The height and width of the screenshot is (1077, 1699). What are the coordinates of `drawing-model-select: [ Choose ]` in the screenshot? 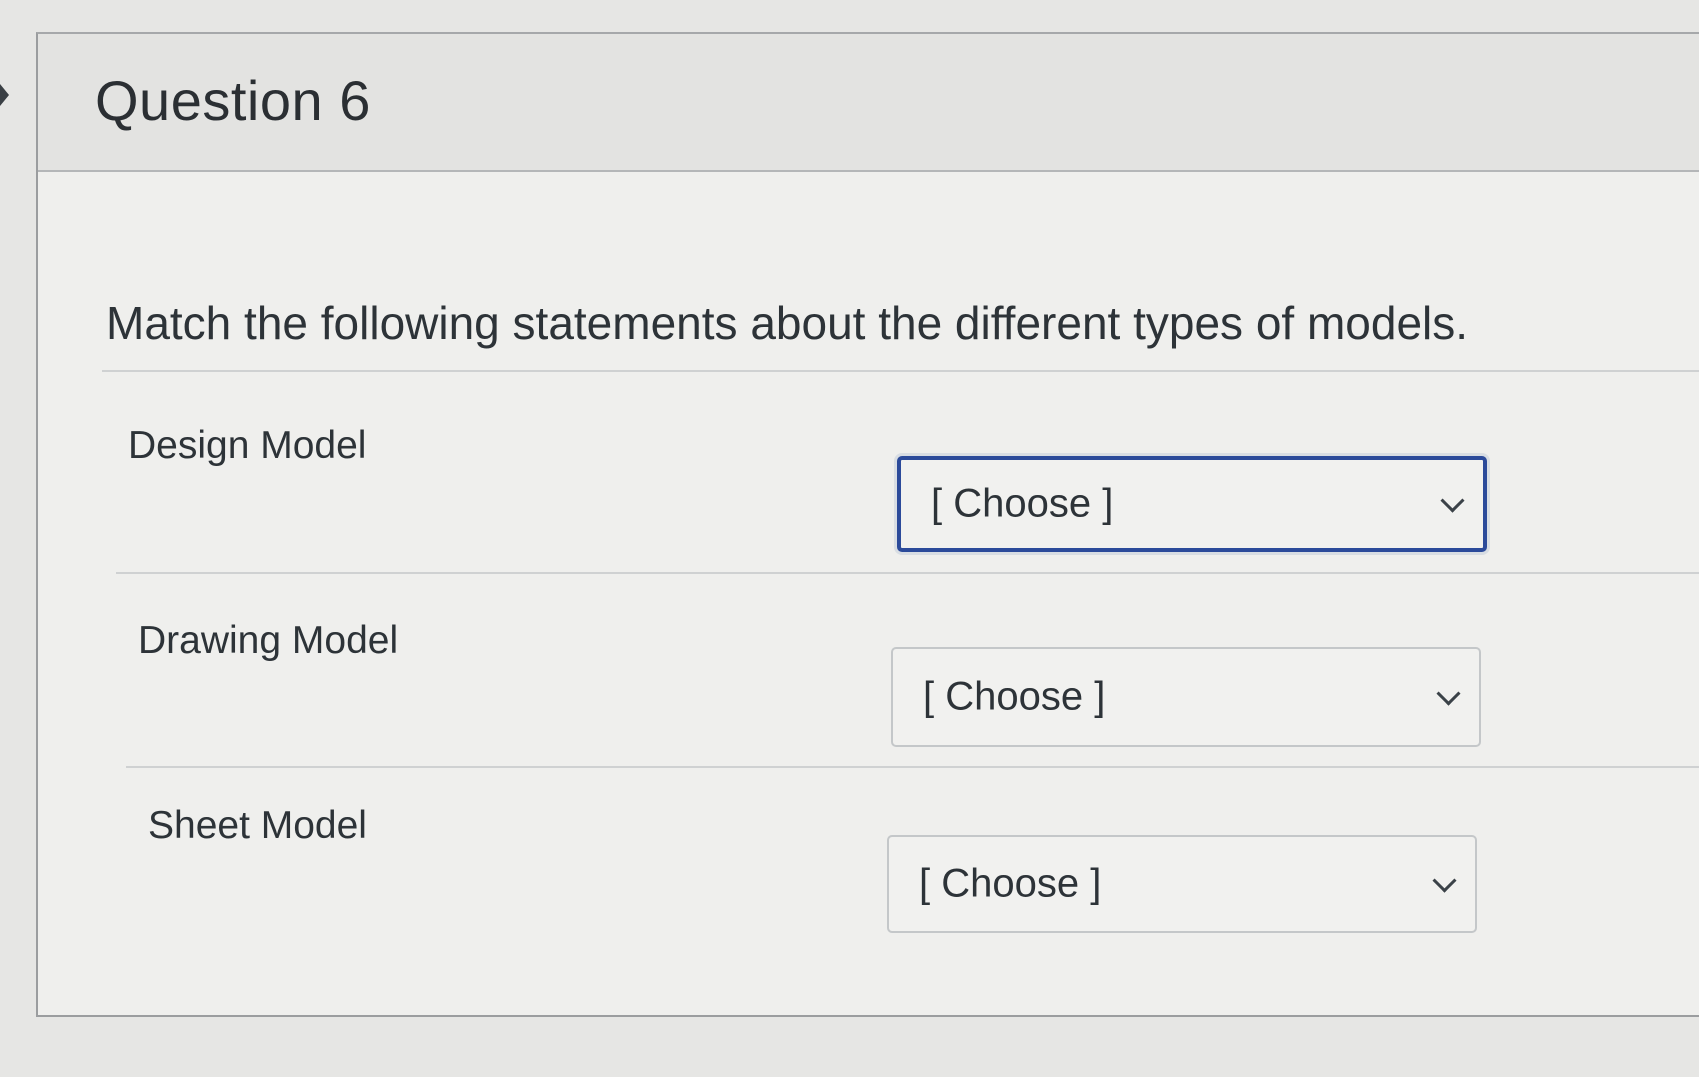 It's located at (1186, 697).